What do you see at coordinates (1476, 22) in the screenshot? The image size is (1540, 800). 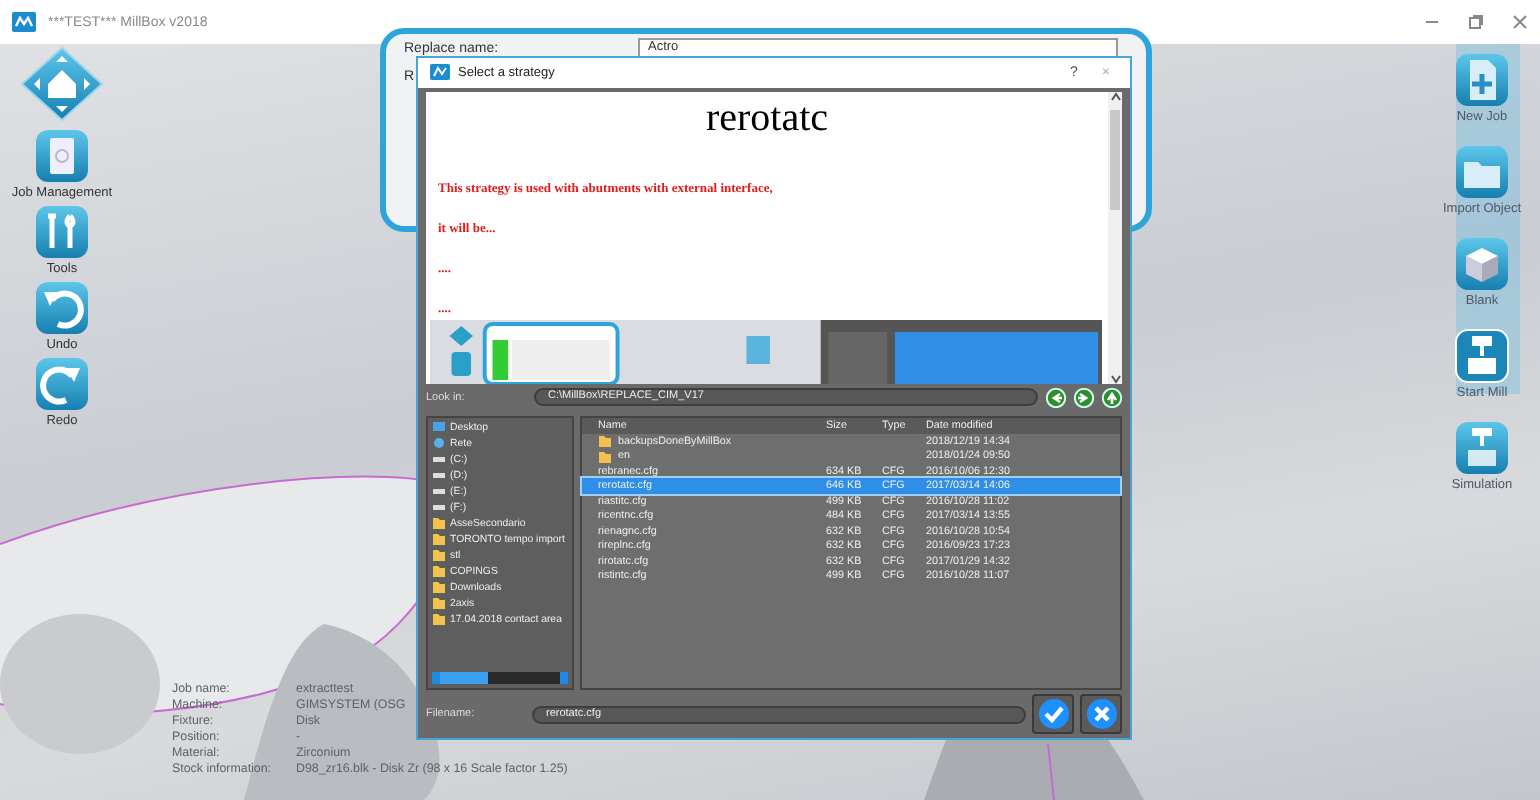 I see `restore-icon` at bounding box center [1476, 22].